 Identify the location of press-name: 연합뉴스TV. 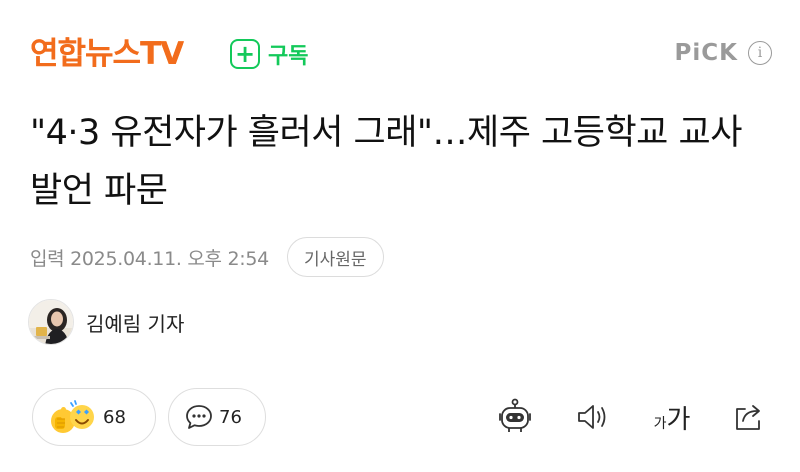
(107, 54).